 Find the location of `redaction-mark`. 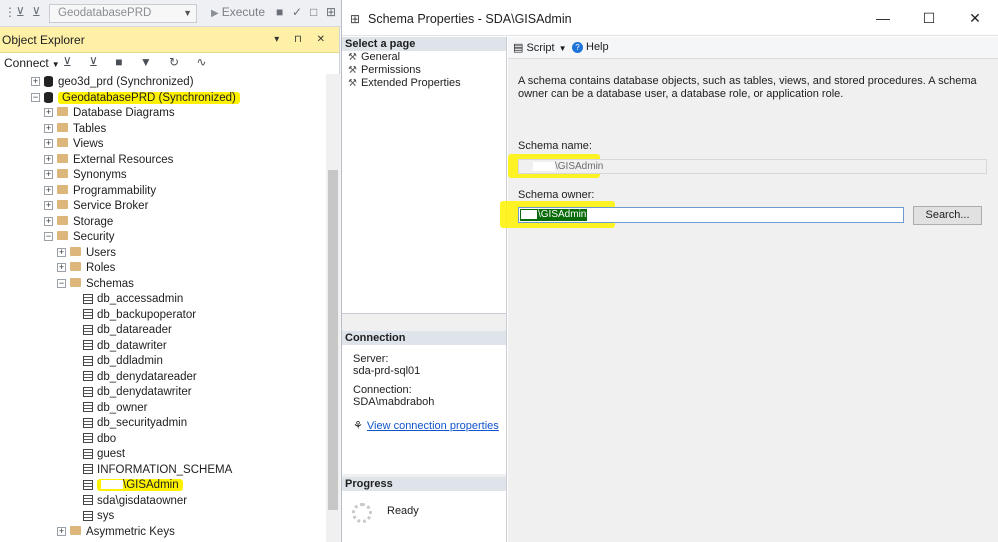

redaction-mark is located at coordinates (112, 485).